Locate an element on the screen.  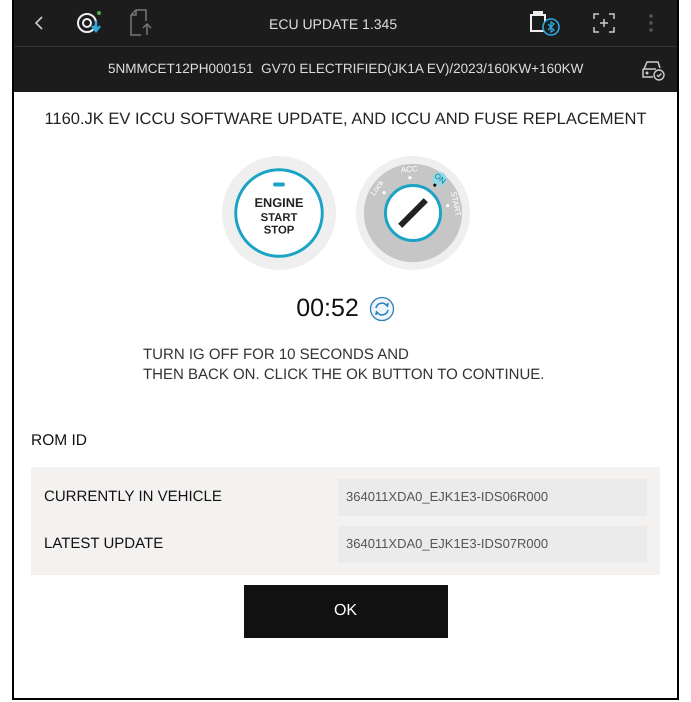
rom-value-field: 364011XDA0_EJK1E3-IDS06R000 is located at coordinates (492, 497).